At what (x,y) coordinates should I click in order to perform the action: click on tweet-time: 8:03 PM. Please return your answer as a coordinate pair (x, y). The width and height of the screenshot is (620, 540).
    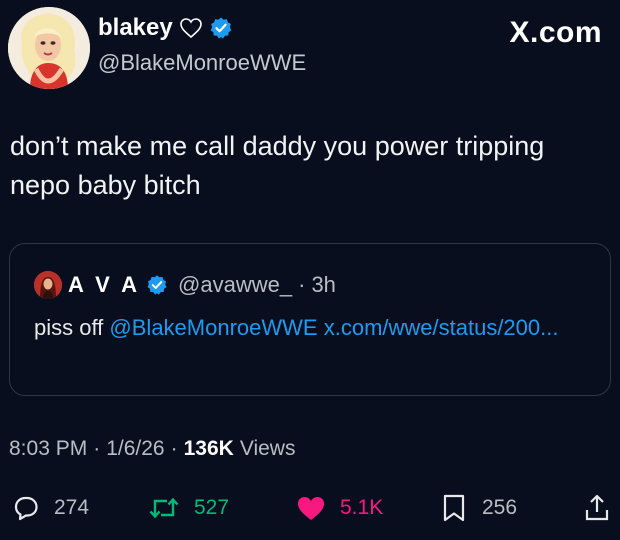
    Looking at the image, I should click on (48, 449).